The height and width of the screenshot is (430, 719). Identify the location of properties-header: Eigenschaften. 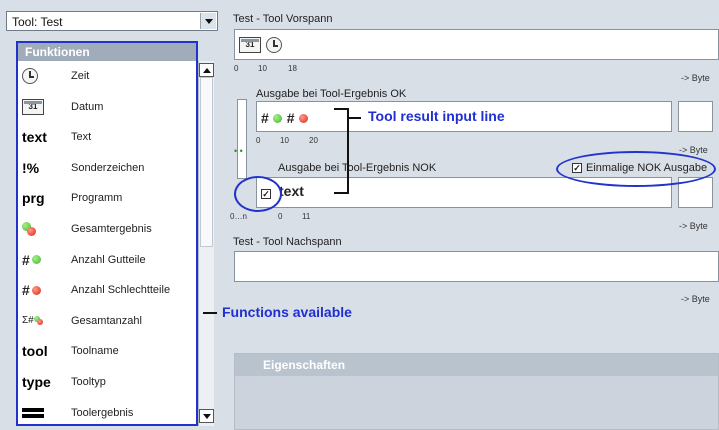
(476, 365).